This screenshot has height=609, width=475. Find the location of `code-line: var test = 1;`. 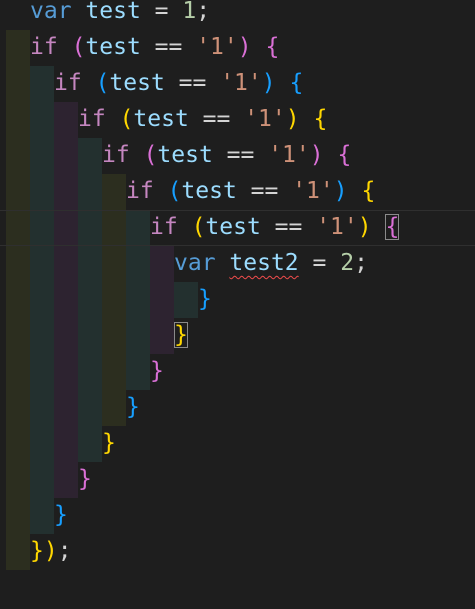

code-line: var test = 1; is located at coordinates (120, 15).